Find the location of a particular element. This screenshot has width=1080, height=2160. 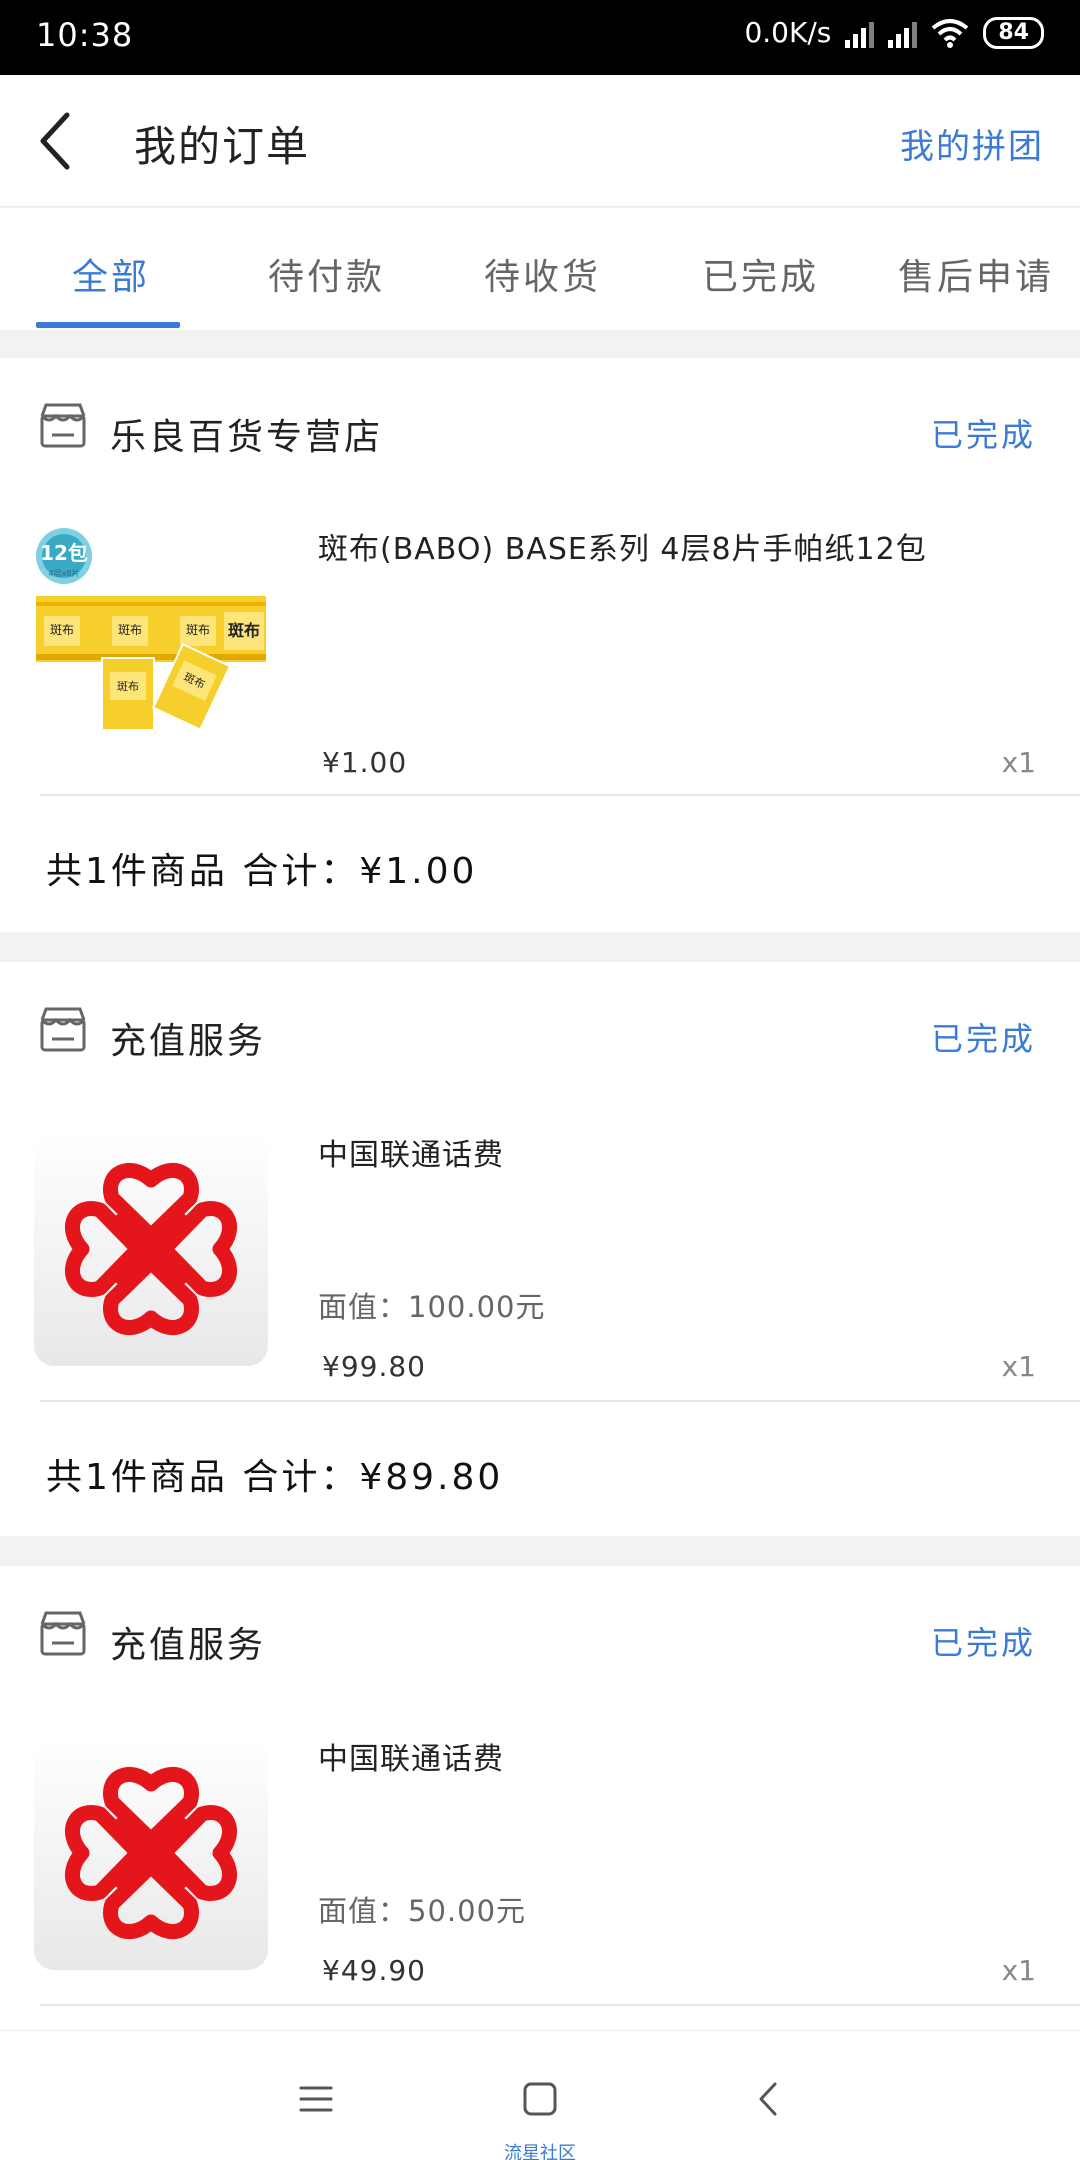

back-nav-button is located at coordinates (768, 2099).